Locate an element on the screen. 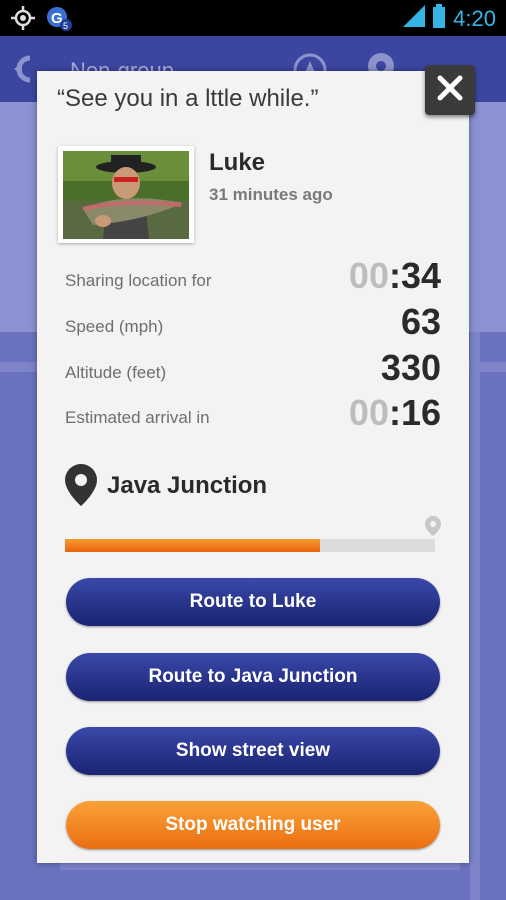  notification-g-icon: G5 is located at coordinates (59, 18).